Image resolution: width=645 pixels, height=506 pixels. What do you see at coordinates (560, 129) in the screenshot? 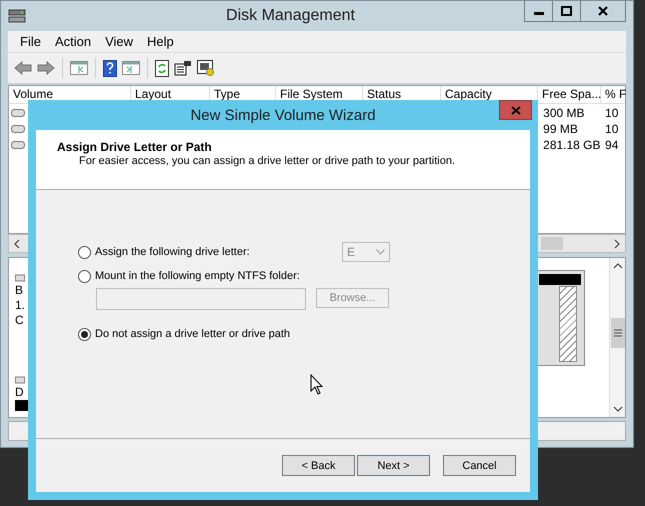
I see `table-cell-text: 99 MB` at bounding box center [560, 129].